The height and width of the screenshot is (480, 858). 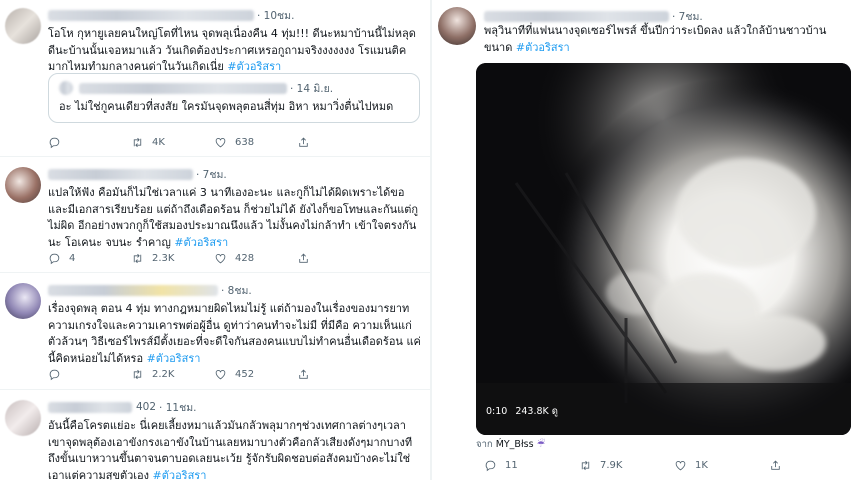 I want to click on like-count: 1K, so click(x=701, y=465).